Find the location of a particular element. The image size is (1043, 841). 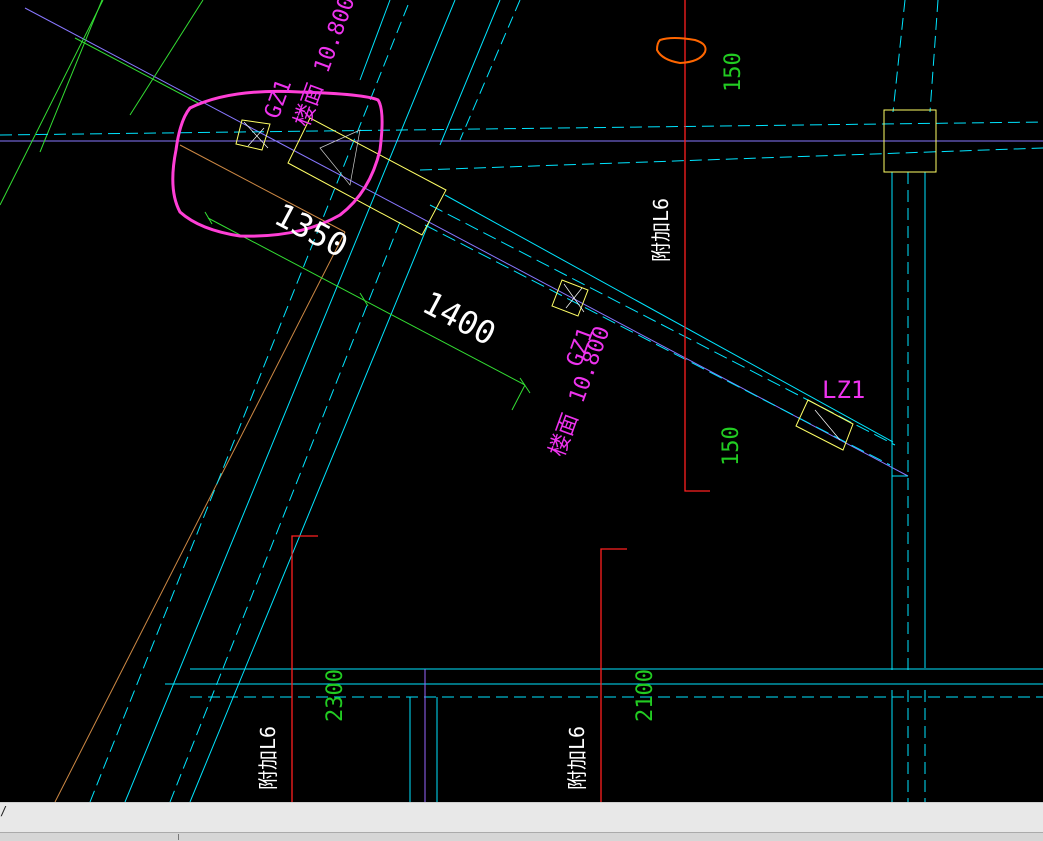

dimension-2100: 2100 is located at coordinates (645, 695).